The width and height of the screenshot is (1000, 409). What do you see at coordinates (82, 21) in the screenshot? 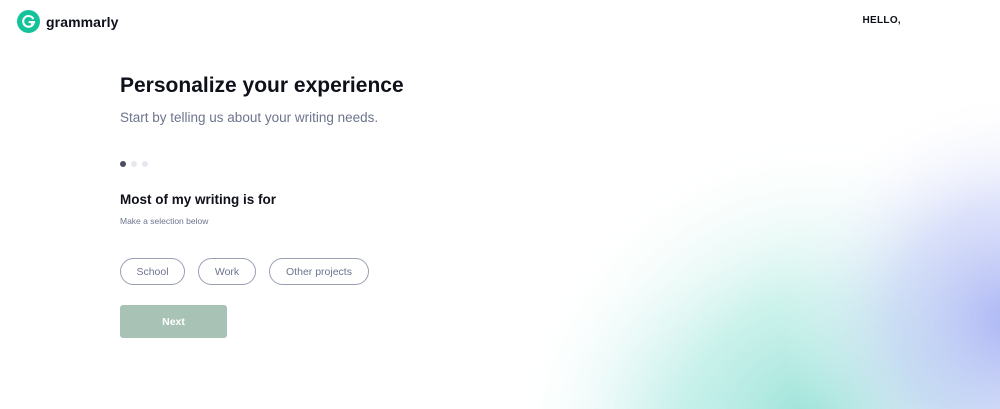
I see `logo-text: grammarly` at bounding box center [82, 21].